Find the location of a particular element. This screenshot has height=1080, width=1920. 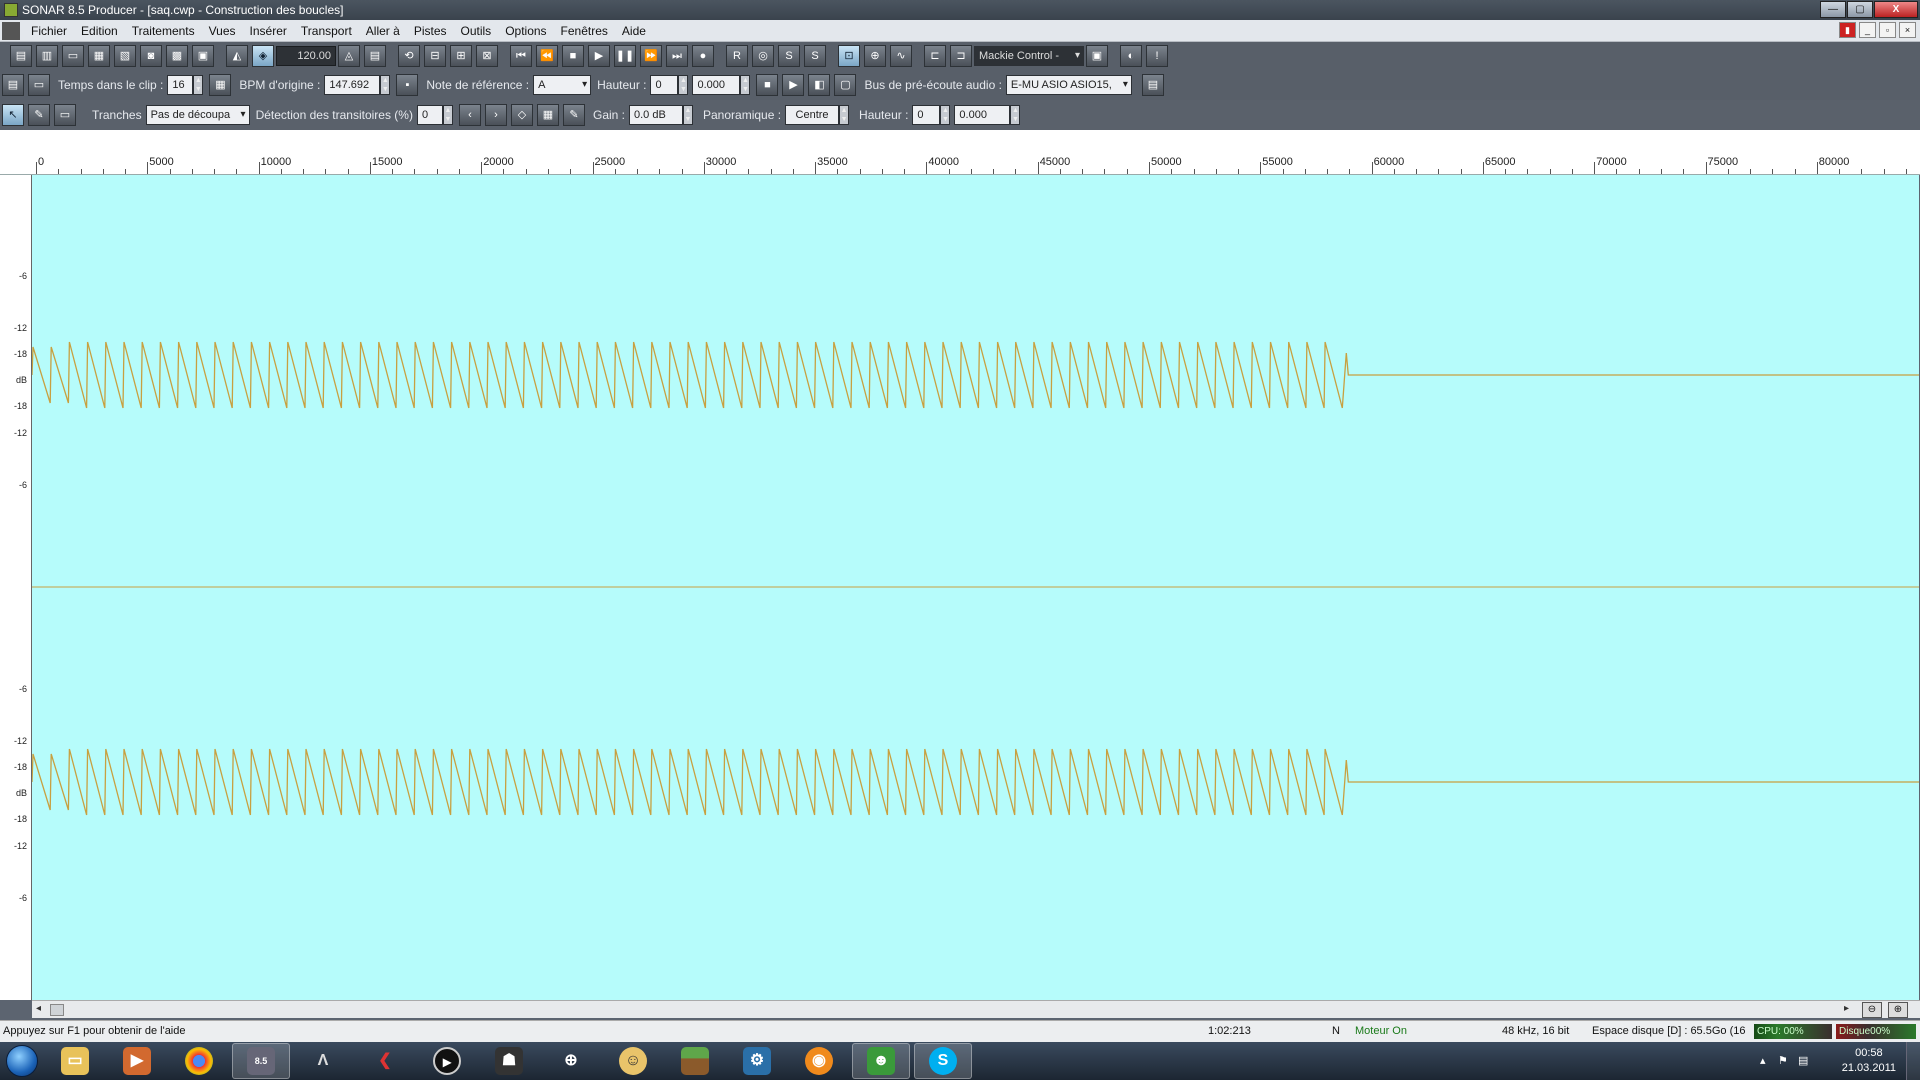

menu-vues: Vues is located at coordinates (222, 31).